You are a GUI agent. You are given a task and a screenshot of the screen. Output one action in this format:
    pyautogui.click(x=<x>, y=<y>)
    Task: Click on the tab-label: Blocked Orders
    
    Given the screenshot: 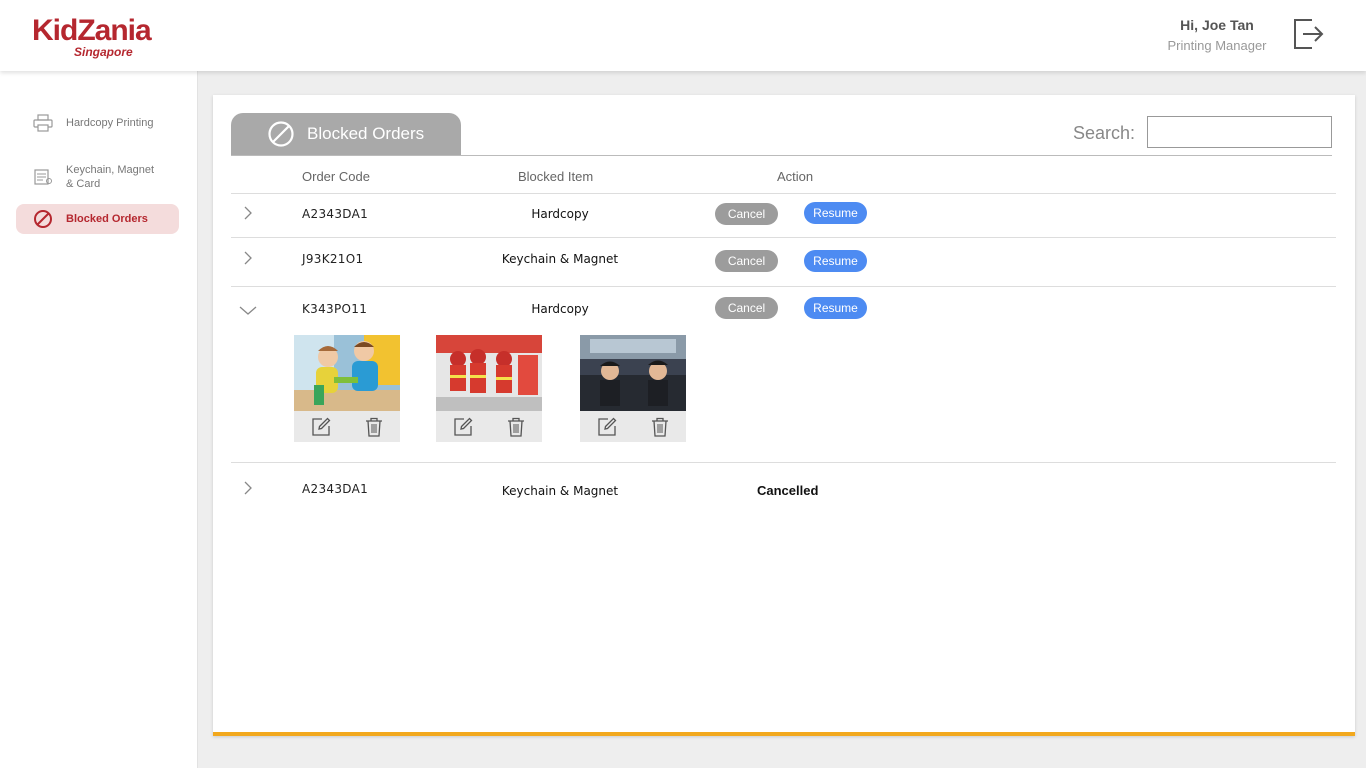 What is the action you would take?
    pyautogui.click(x=366, y=133)
    